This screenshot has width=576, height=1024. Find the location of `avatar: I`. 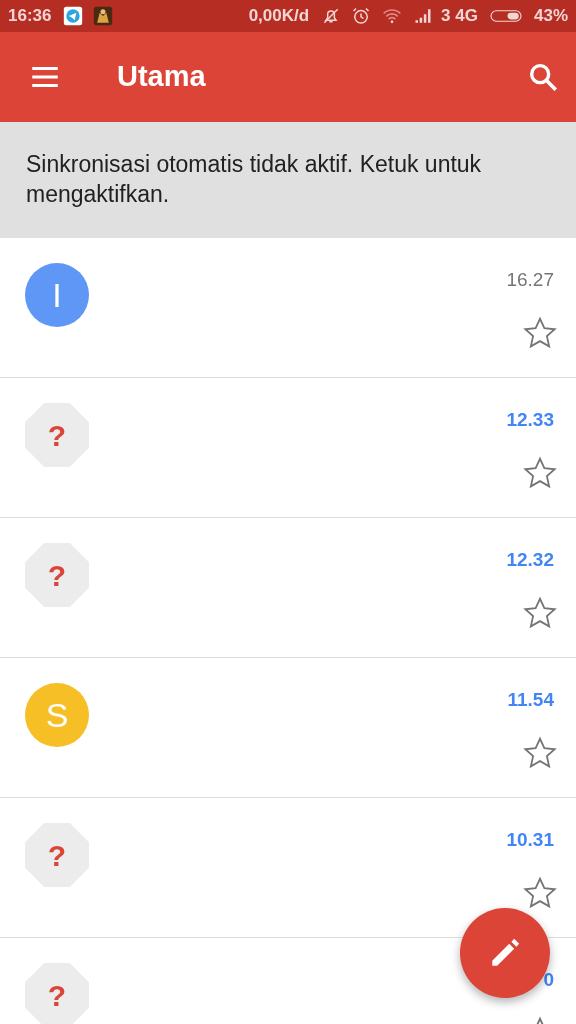

avatar: I is located at coordinates (57, 295).